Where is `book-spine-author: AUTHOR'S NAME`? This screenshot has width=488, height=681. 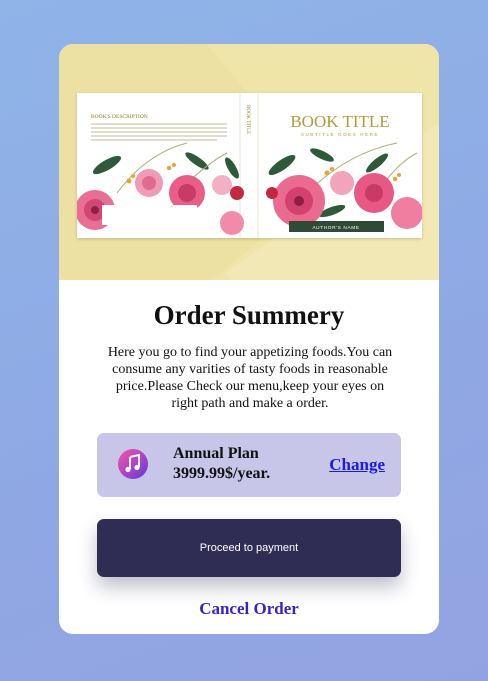
book-spine-author: AUTHOR'S NAME is located at coordinates (248, 209).